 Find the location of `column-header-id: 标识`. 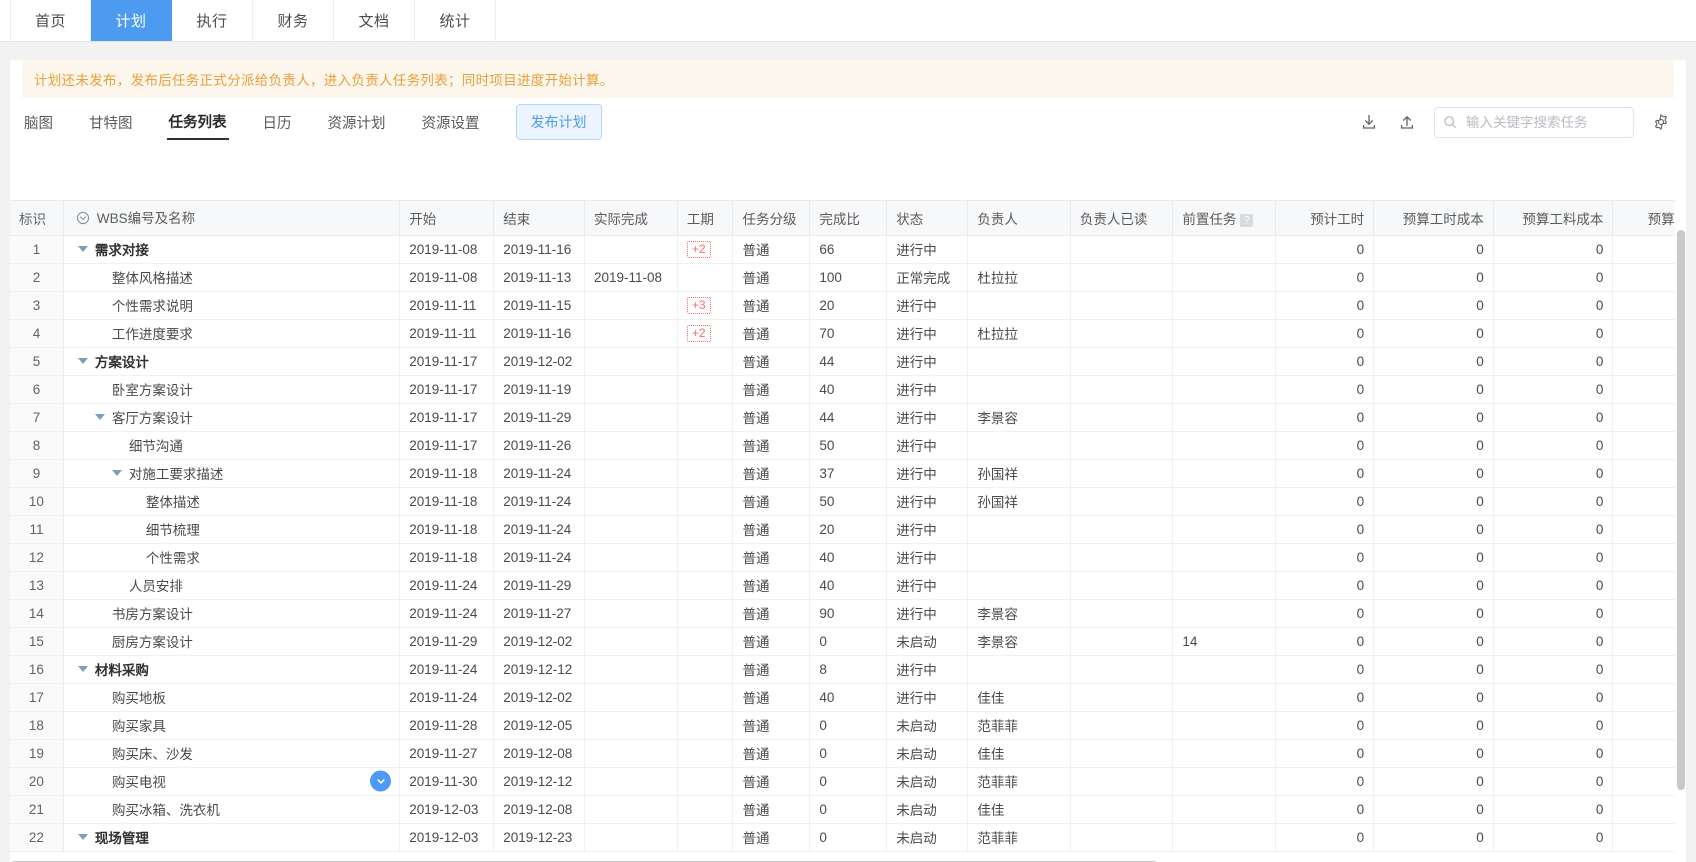

column-header-id: 标识 is located at coordinates (37, 218).